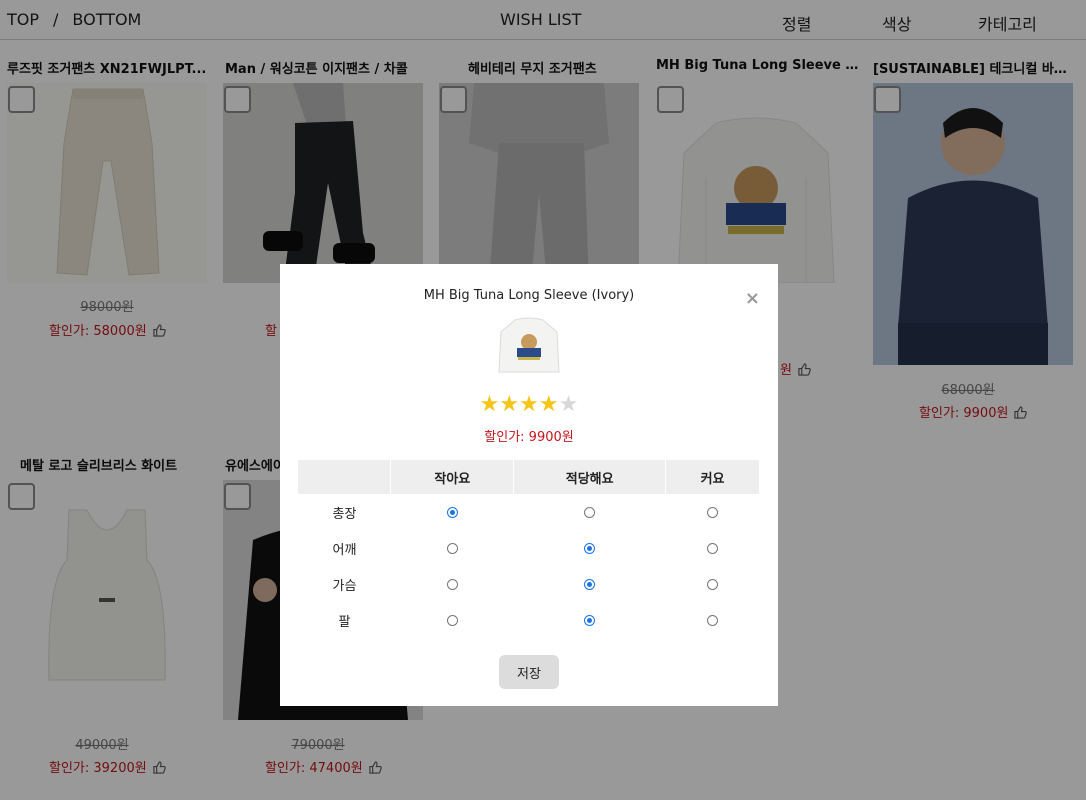 Image resolution: width=1086 pixels, height=800 pixels. I want to click on table-header-empty, so click(345, 477).